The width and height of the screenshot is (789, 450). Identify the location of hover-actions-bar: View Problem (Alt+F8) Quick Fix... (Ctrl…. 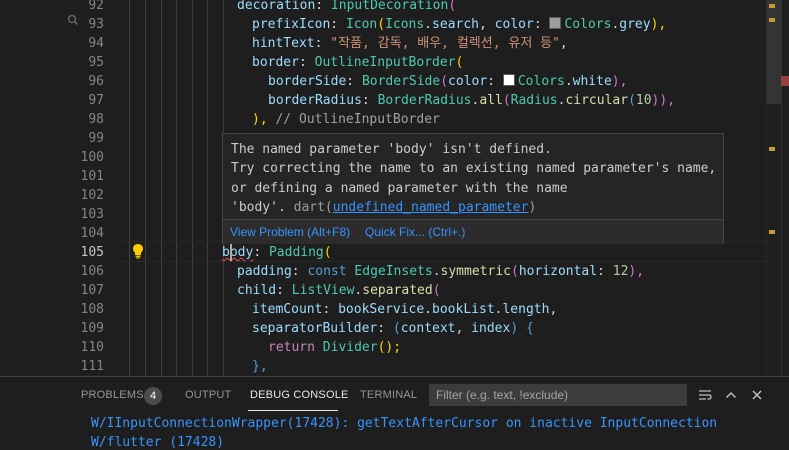
(473, 231).